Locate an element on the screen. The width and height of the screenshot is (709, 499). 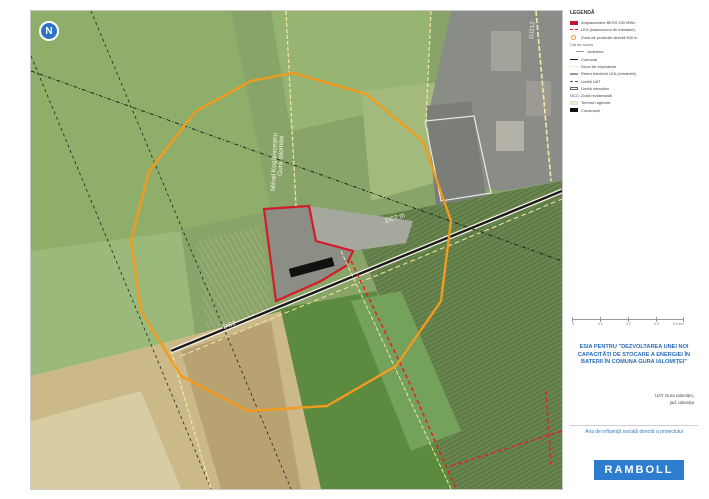
scale-tick-label: 0.3 is located at coordinates (656, 324).